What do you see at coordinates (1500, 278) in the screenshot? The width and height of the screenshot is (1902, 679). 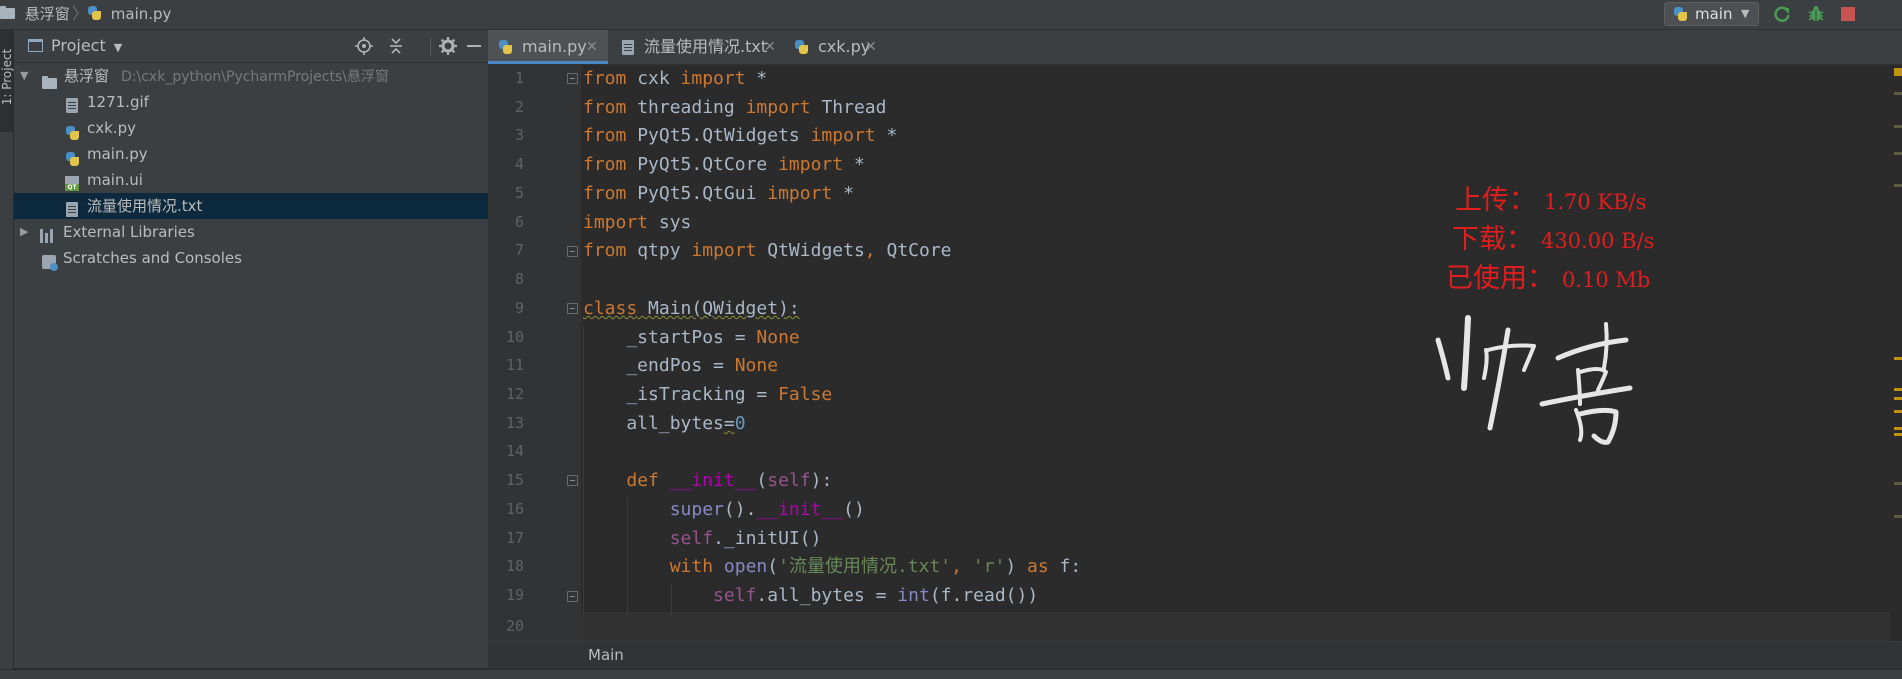 I see `used-label: 已使用：` at bounding box center [1500, 278].